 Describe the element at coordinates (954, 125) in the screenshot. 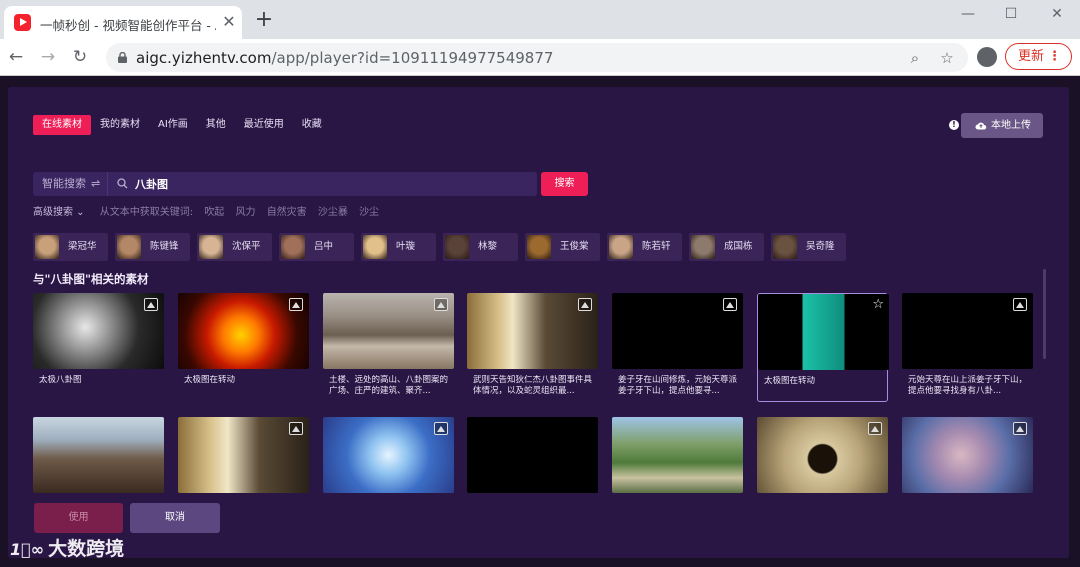

I see `help-info-icon: !` at that location.